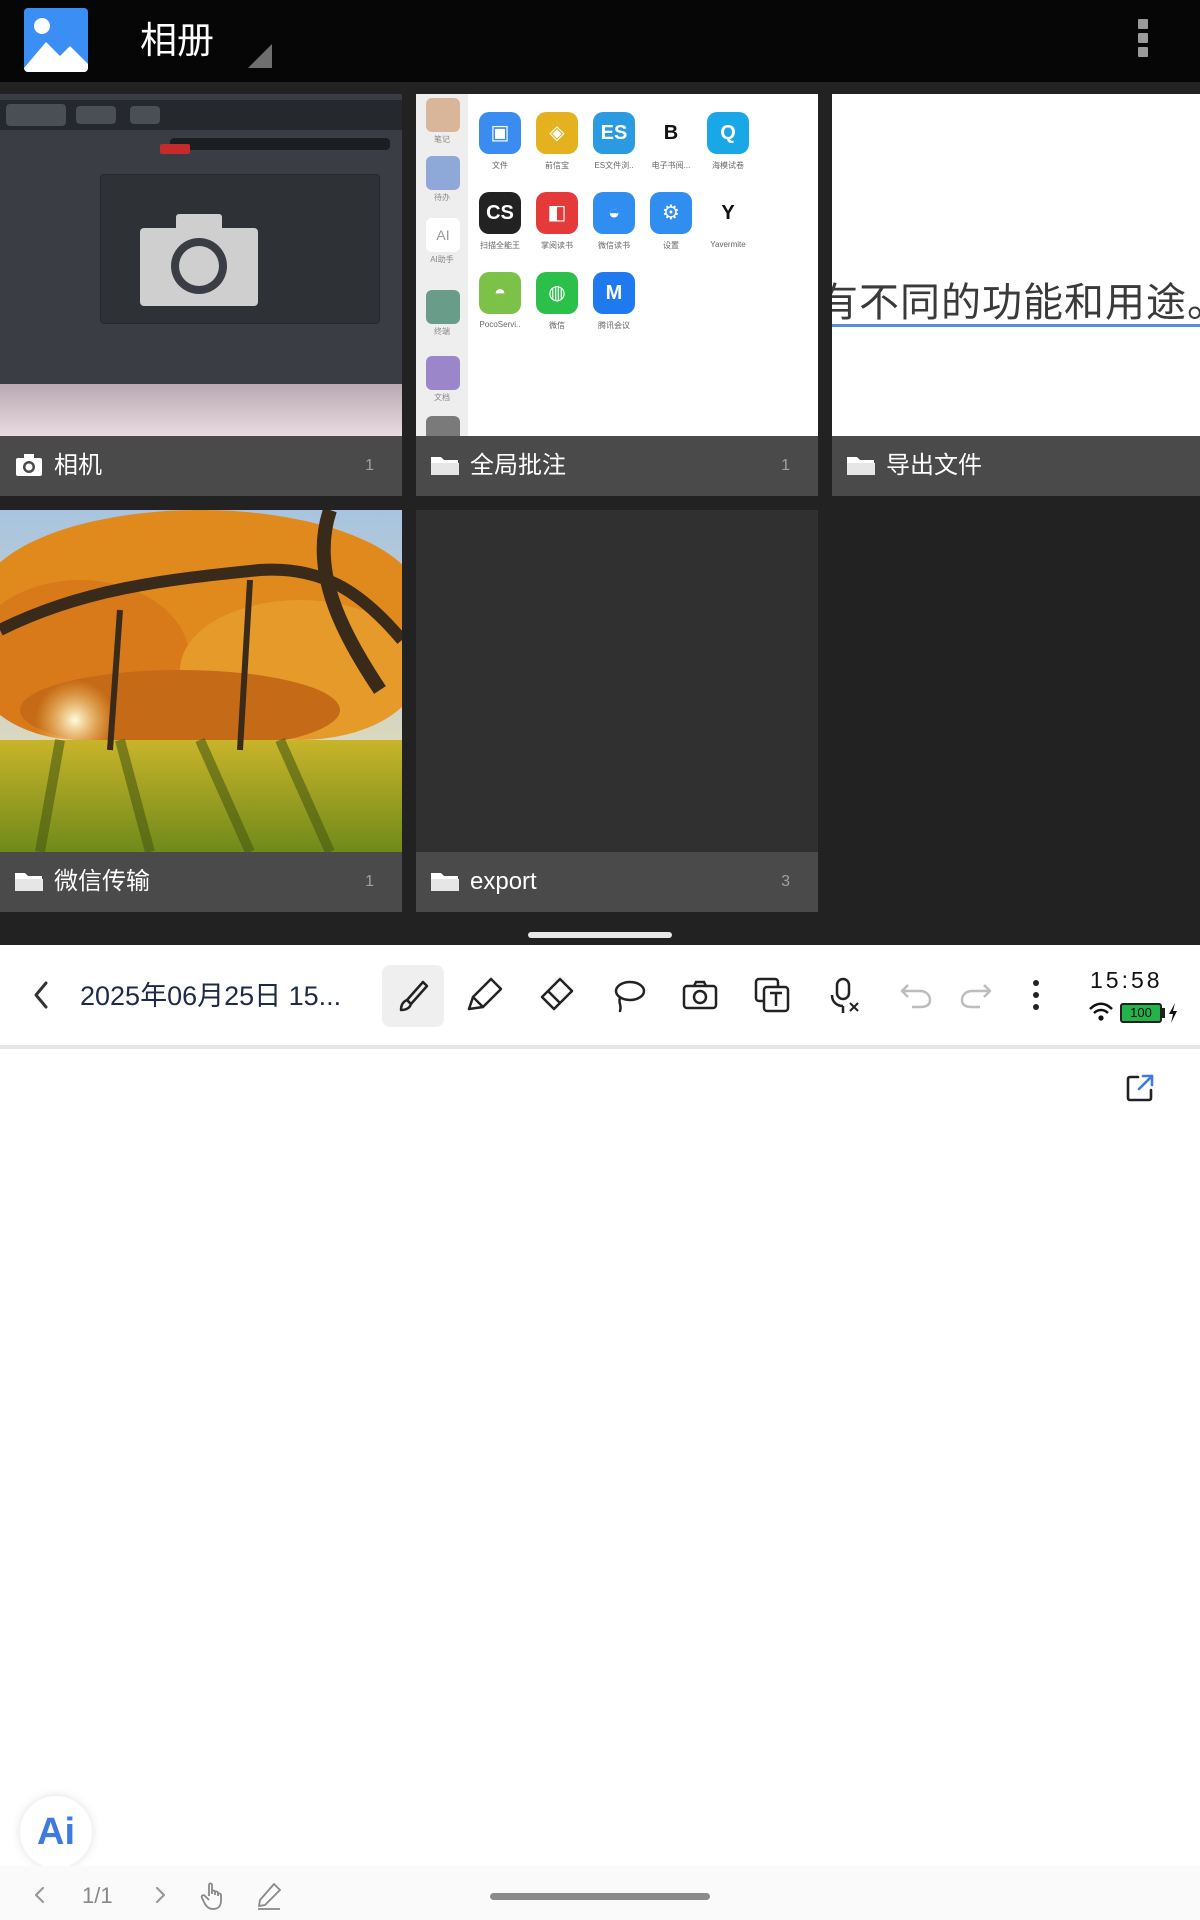  I want to click on back-icon, so click(42, 995).